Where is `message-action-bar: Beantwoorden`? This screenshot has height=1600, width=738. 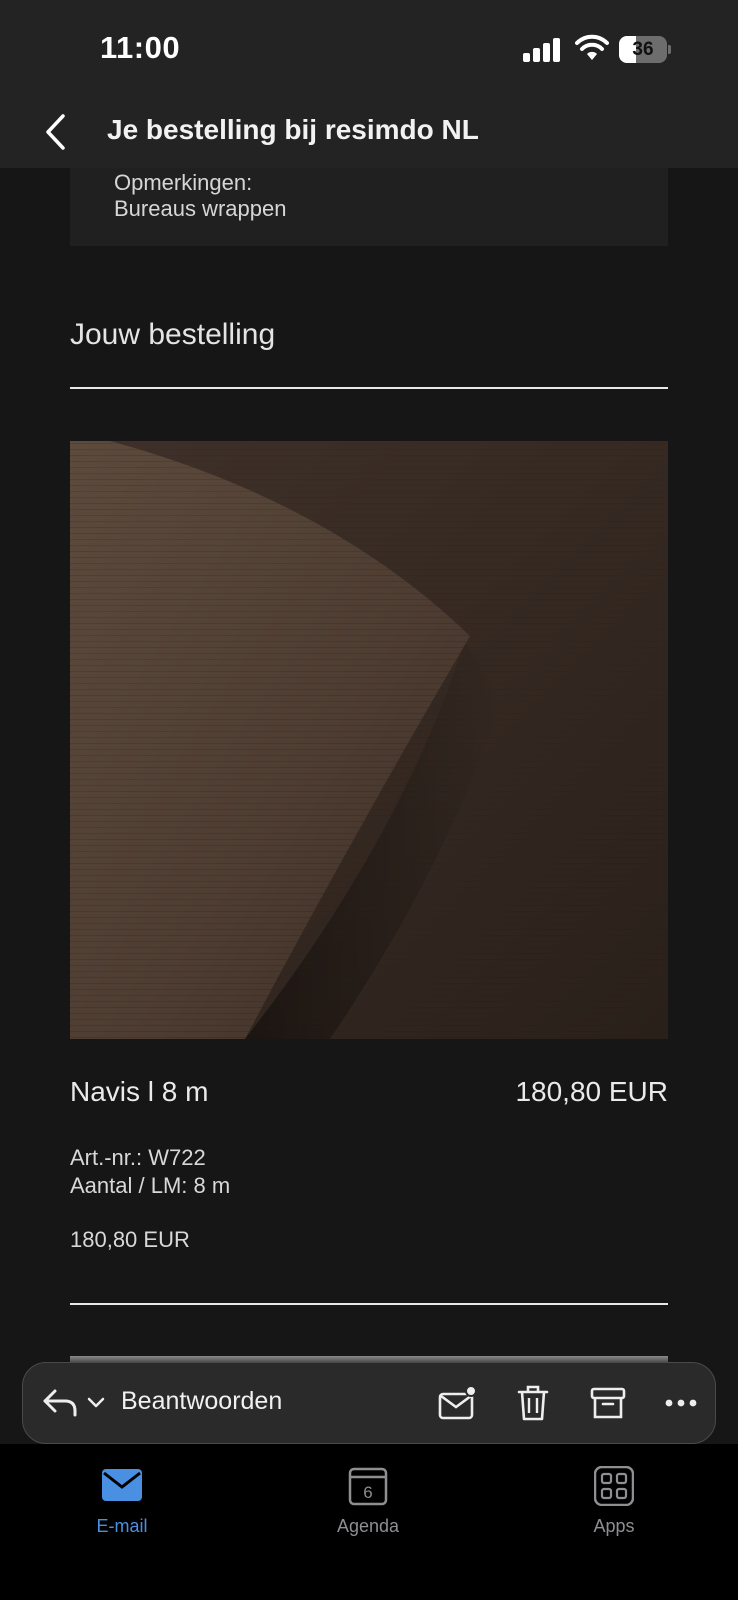 message-action-bar: Beantwoorden is located at coordinates (369, 1403).